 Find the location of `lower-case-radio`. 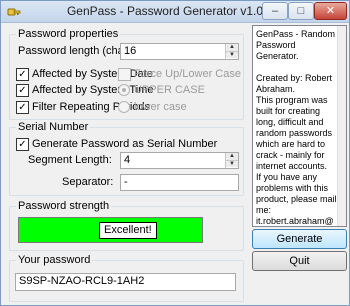

lower-case-radio is located at coordinates (124, 107).